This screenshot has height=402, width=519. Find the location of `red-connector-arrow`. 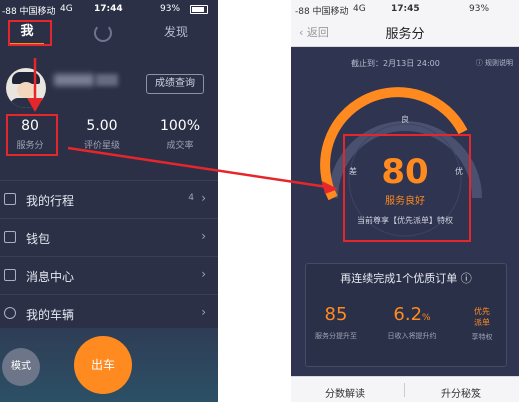

red-connector-arrow is located at coordinates (202, 170).